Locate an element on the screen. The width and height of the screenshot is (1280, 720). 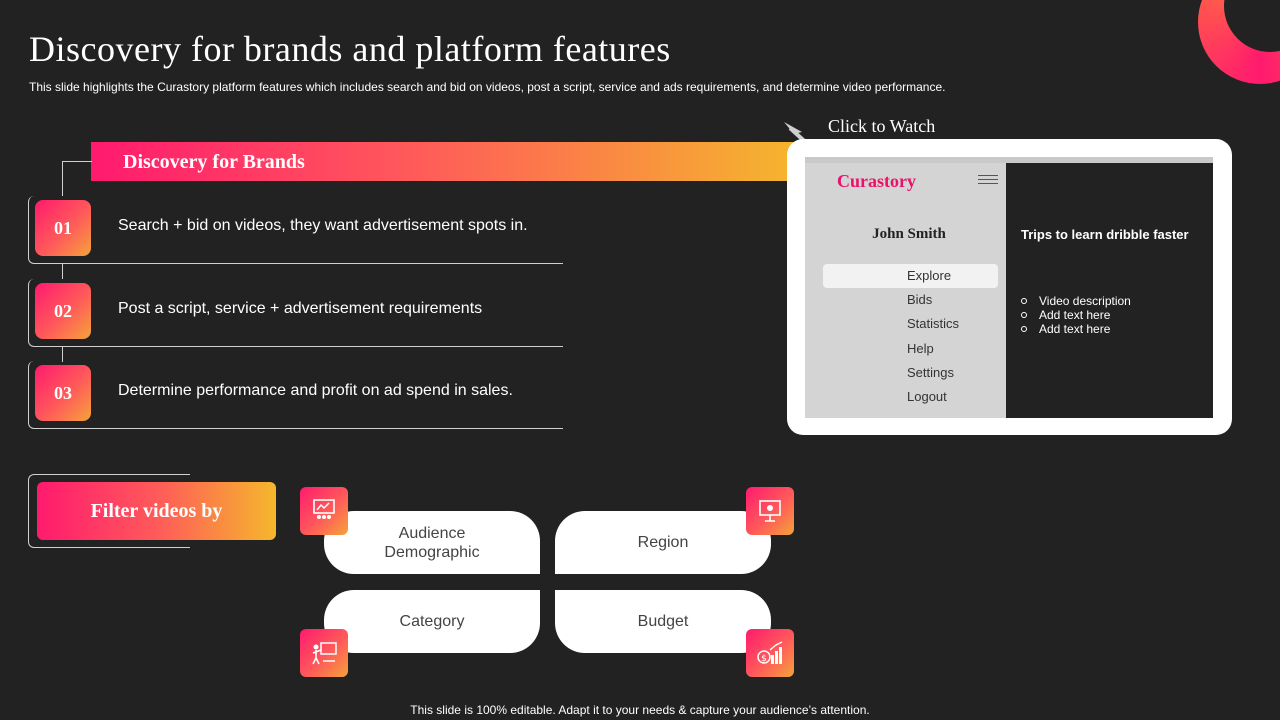
user-name: John Smith is located at coordinates (909, 234).